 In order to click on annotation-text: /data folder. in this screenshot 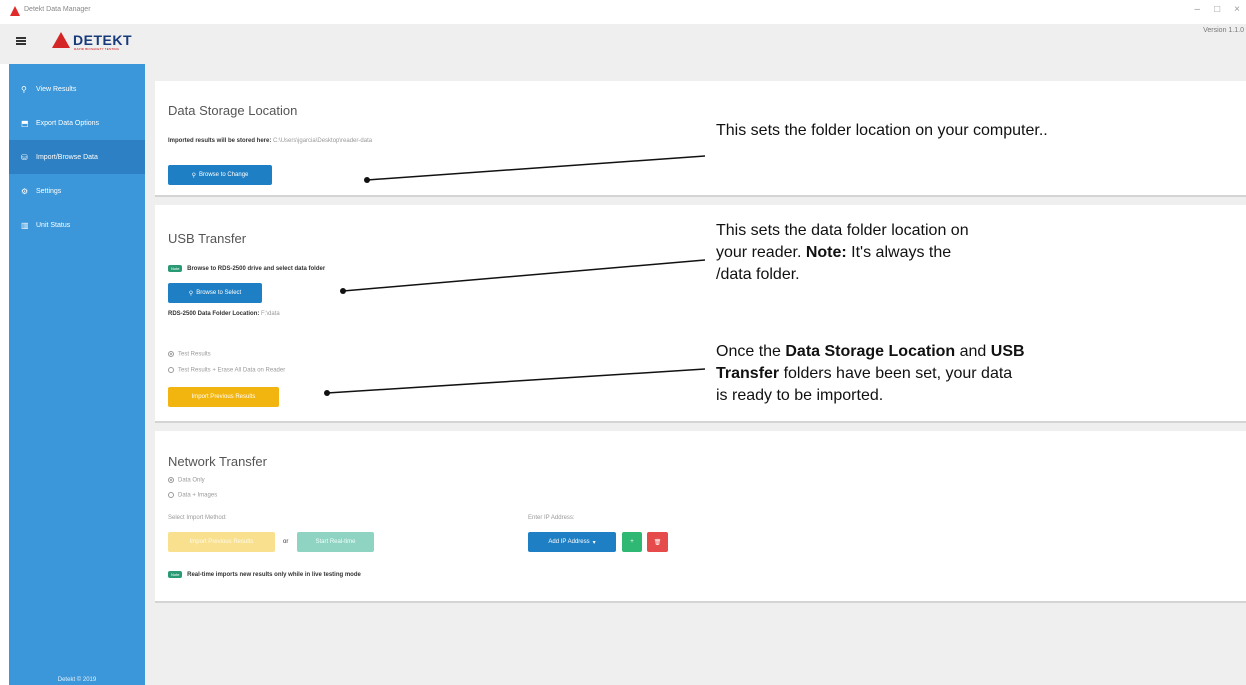, I will do `click(758, 274)`.